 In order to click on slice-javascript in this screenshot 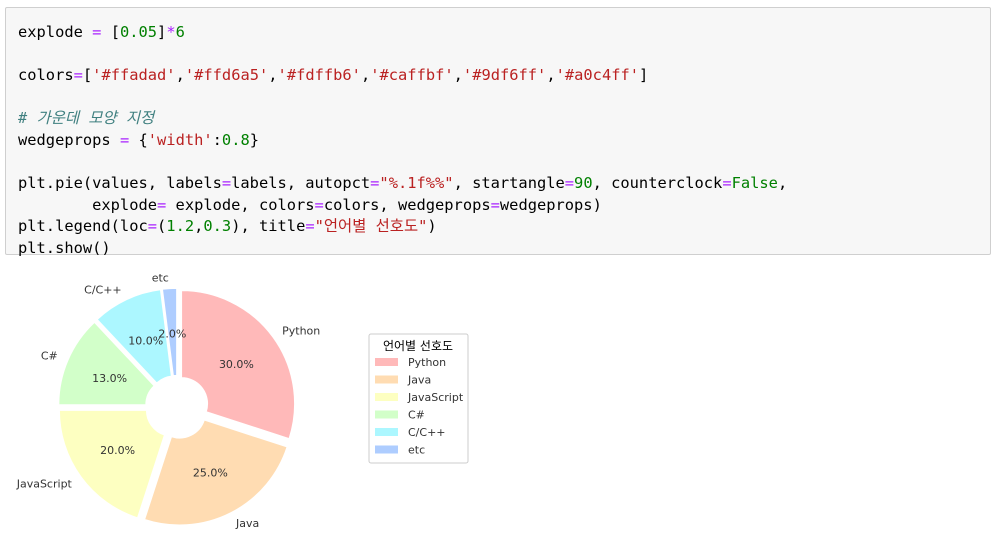, I will do `click(112, 464)`.